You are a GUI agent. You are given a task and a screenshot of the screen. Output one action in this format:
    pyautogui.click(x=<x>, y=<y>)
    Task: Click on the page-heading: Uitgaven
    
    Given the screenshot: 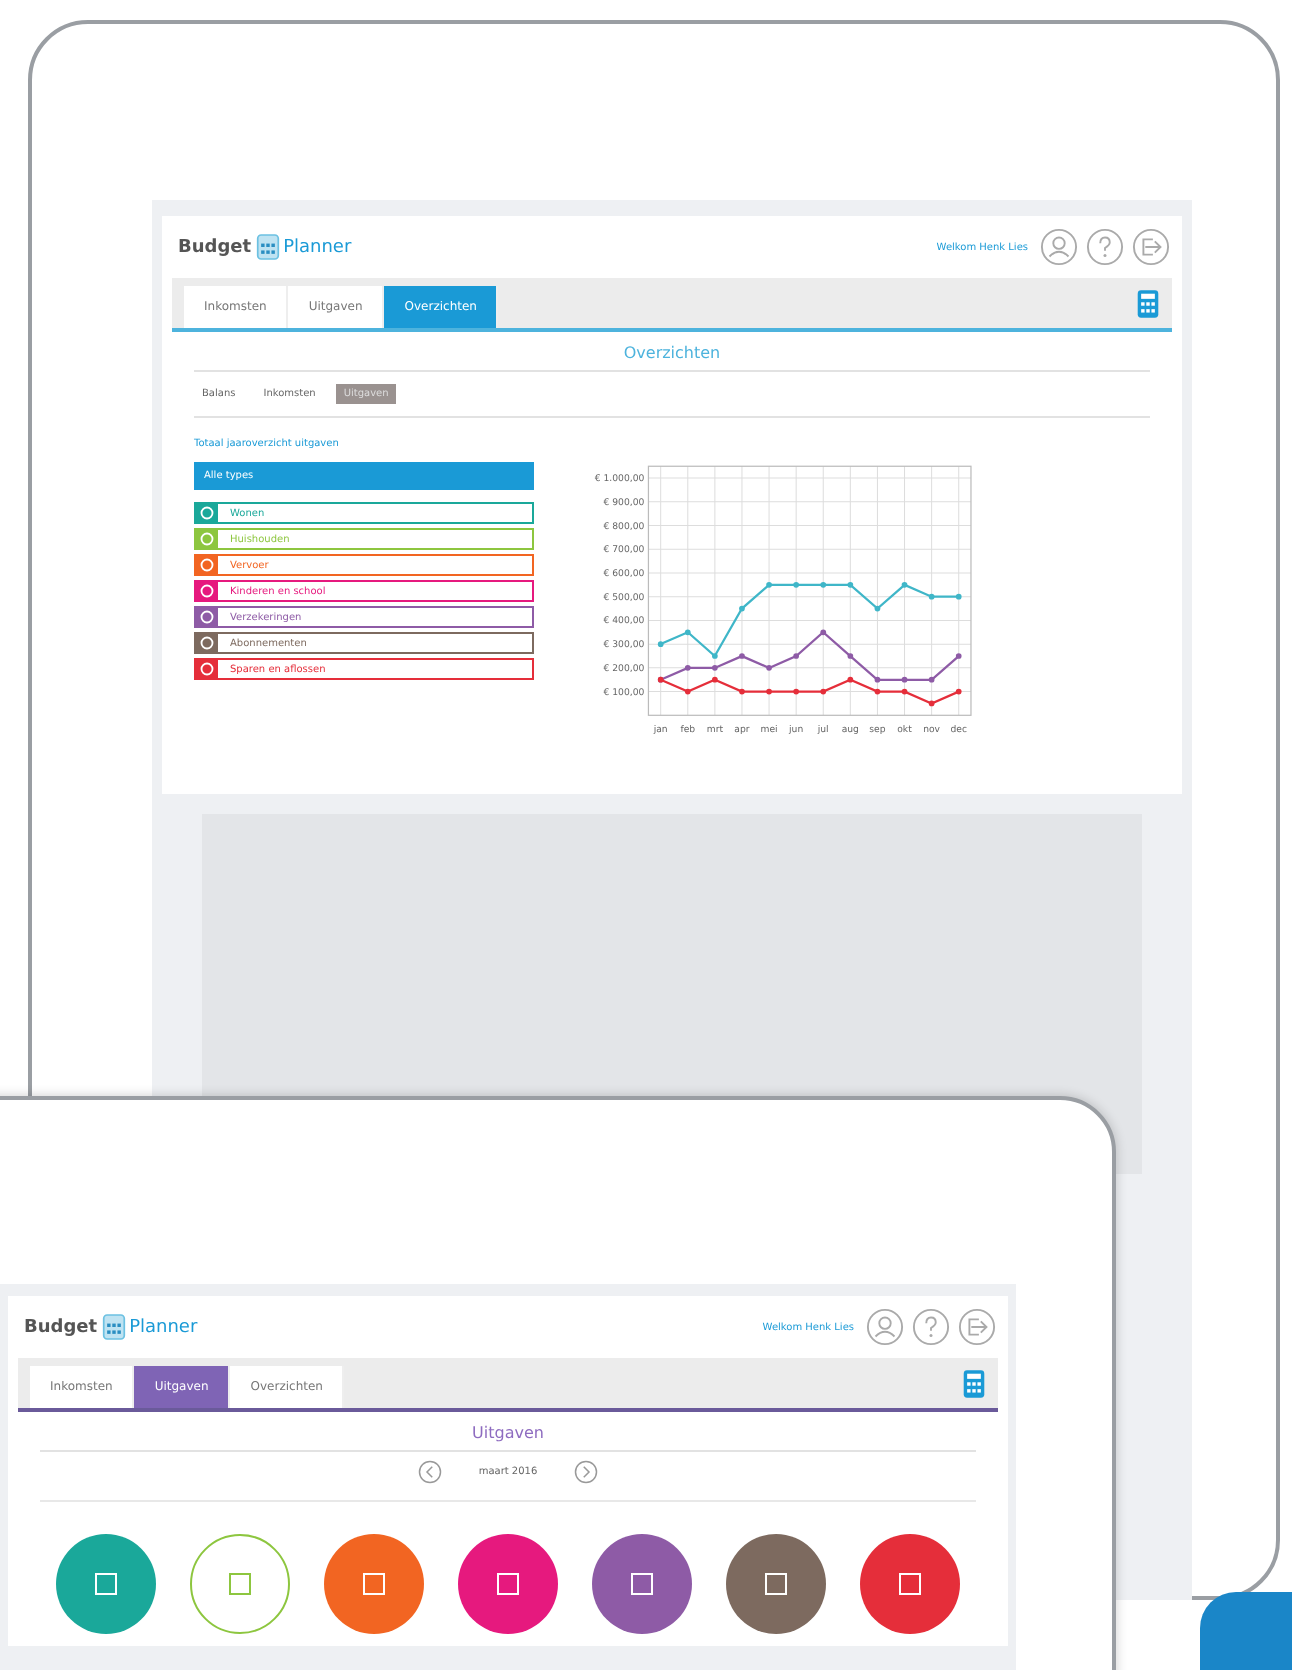 What is the action you would take?
    pyautogui.click(x=508, y=1434)
    